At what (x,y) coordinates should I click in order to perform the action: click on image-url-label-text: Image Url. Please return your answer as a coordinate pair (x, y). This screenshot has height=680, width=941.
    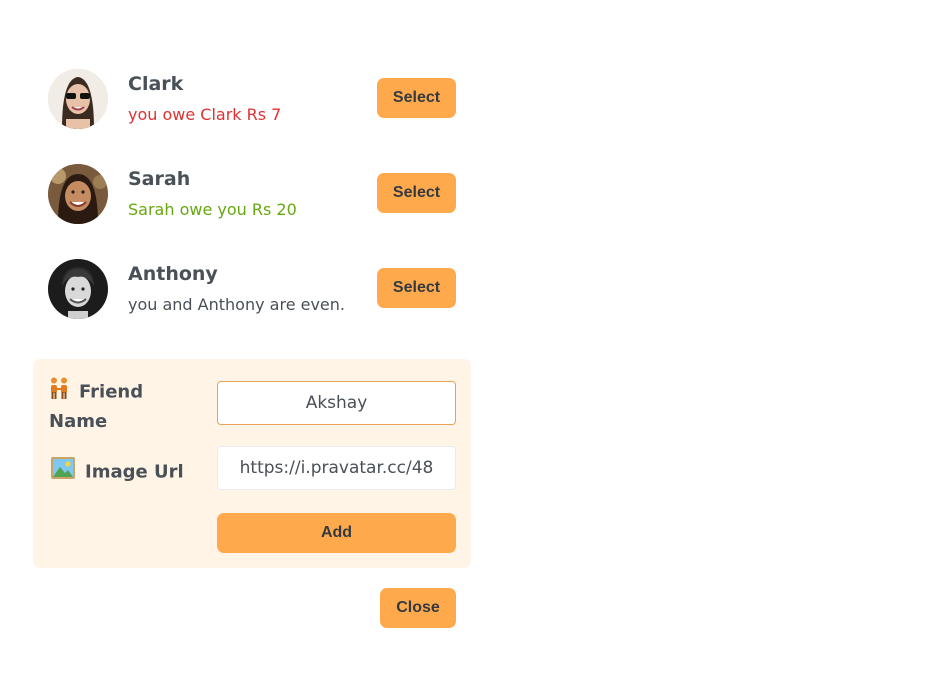
    Looking at the image, I should click on (134, 472).